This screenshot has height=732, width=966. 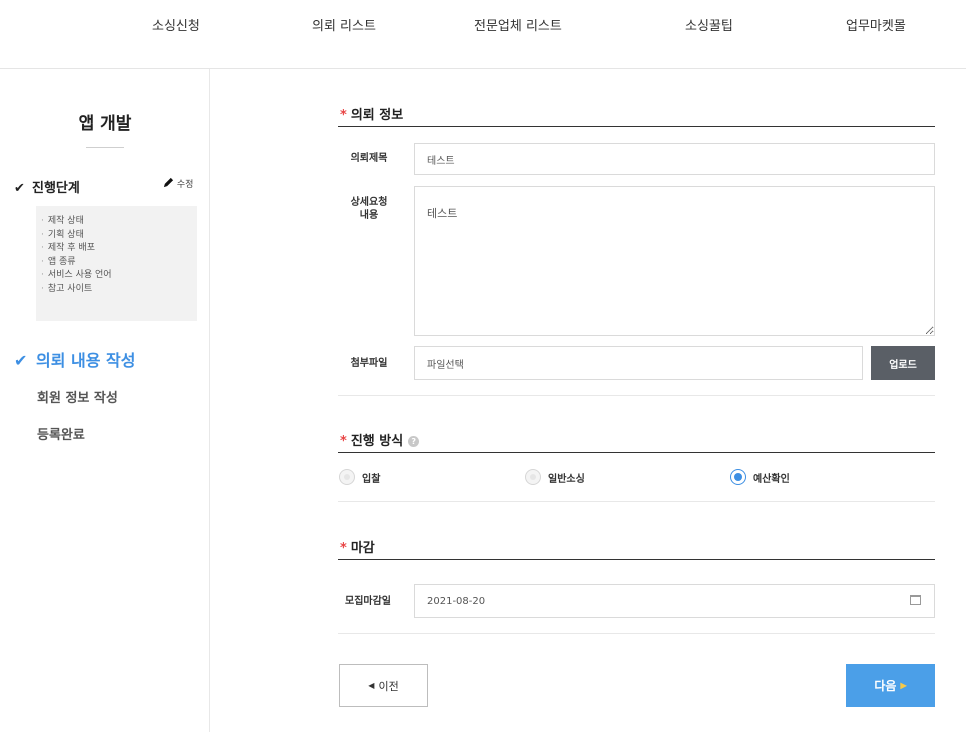 What do you see at coordinates (185, 185) in the screenshot?
I see `edit-label: 수정` at bounding box center [185, 185].